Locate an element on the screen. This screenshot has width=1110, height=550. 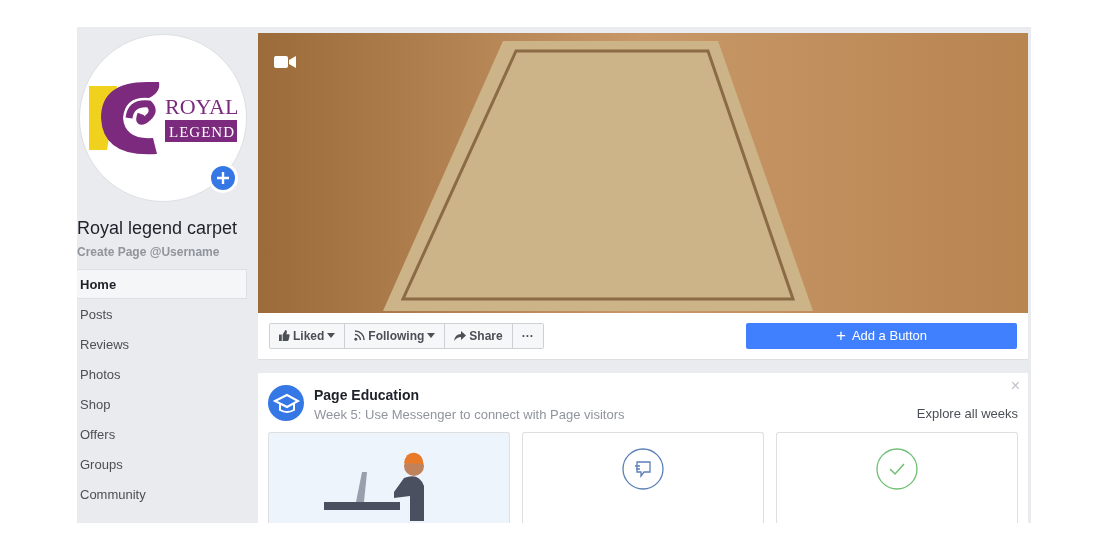
sidebar-item: Photos is located at coordinates (162, 374).